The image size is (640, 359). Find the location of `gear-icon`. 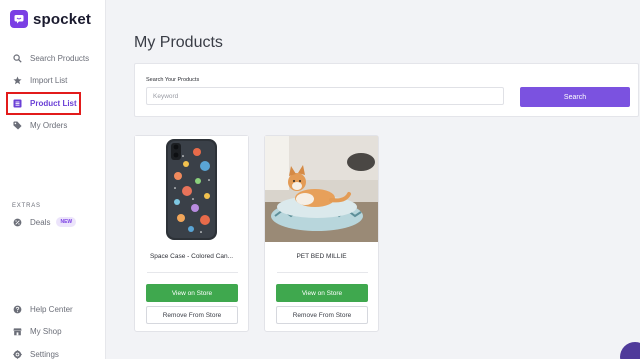

gear-icon is located at coordinates (17, 354).